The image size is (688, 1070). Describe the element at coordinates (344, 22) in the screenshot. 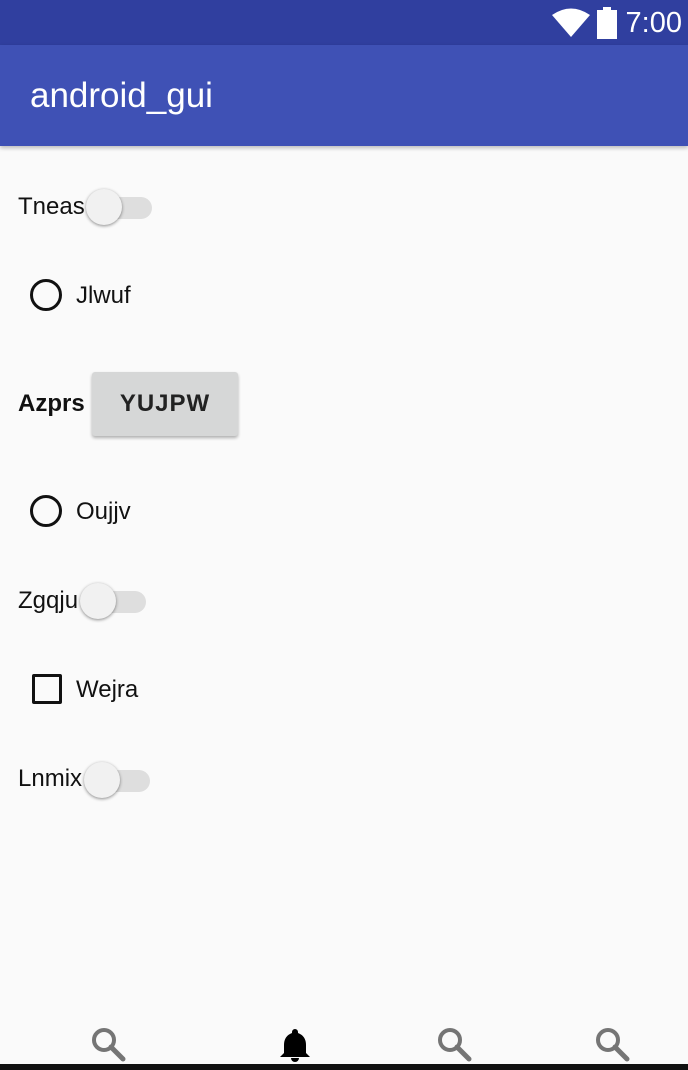

I see `status-bar: 7:00` at that location.